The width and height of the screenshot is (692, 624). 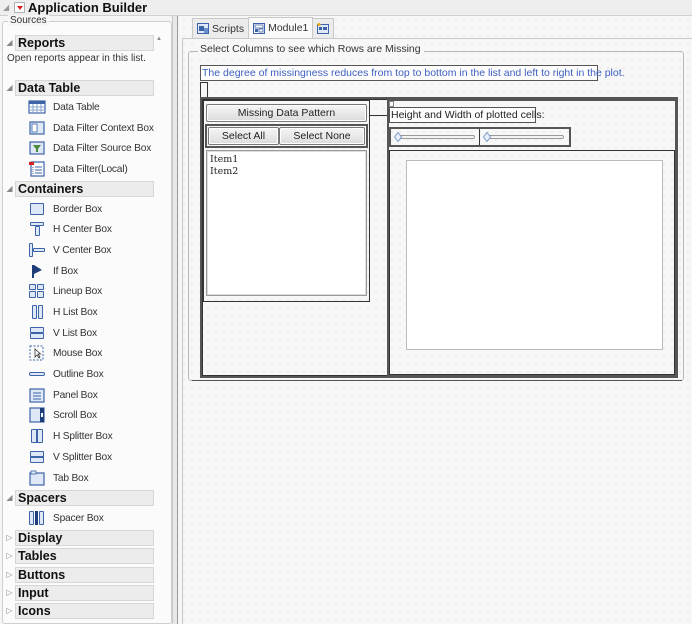 I want to click on column-list-box: Item1 Item2, so click(x=286, y=223).